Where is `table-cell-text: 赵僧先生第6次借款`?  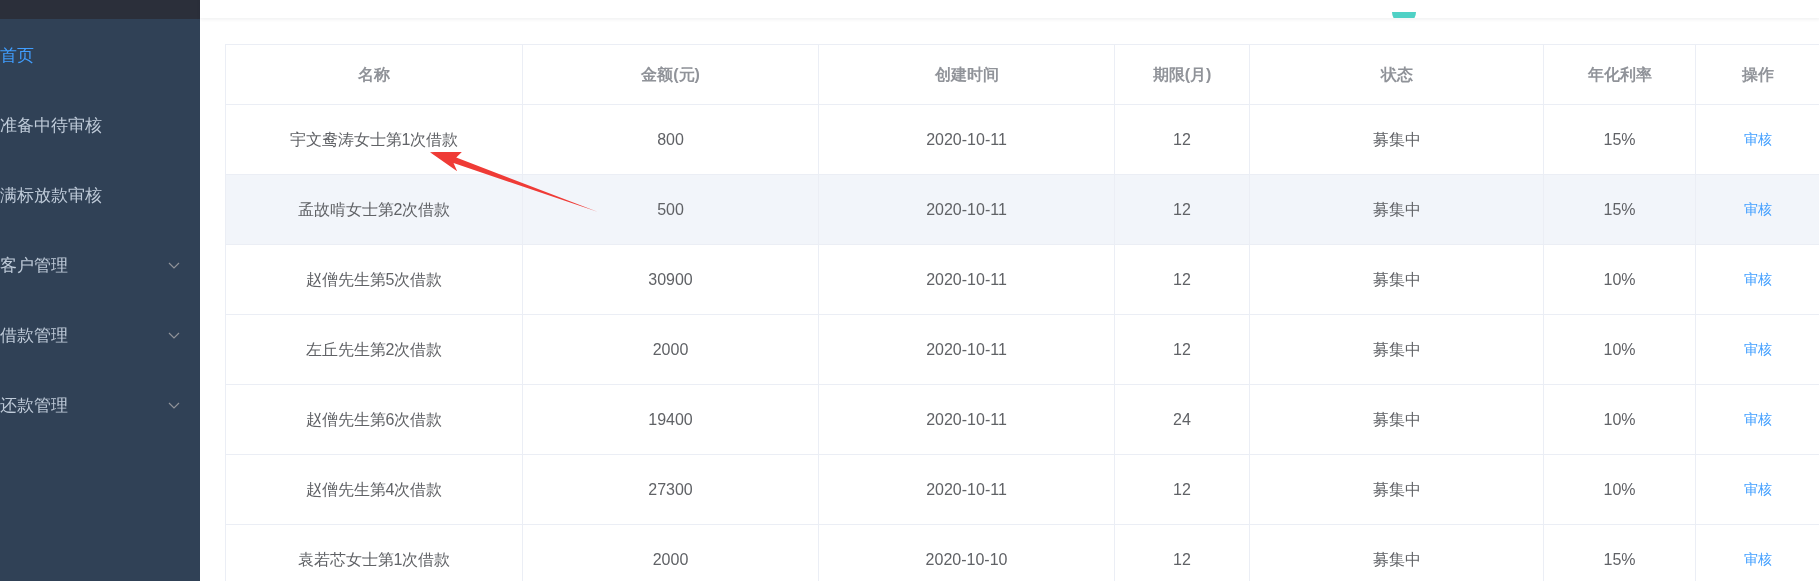
table-cell-text: 赵僧先生第6次借款 is located at coordinates (374, 419).